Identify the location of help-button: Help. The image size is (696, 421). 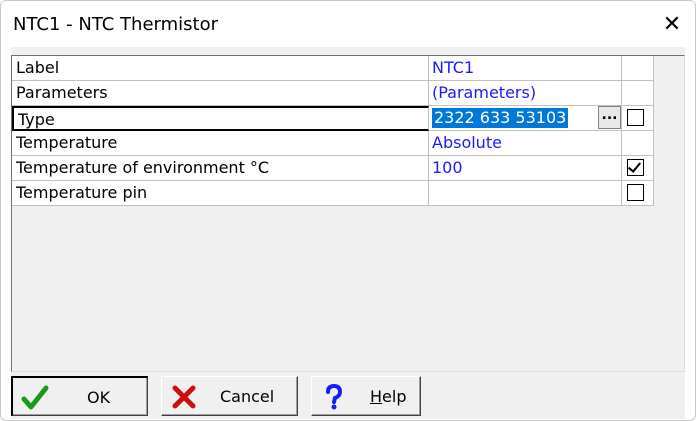
(366, 396).